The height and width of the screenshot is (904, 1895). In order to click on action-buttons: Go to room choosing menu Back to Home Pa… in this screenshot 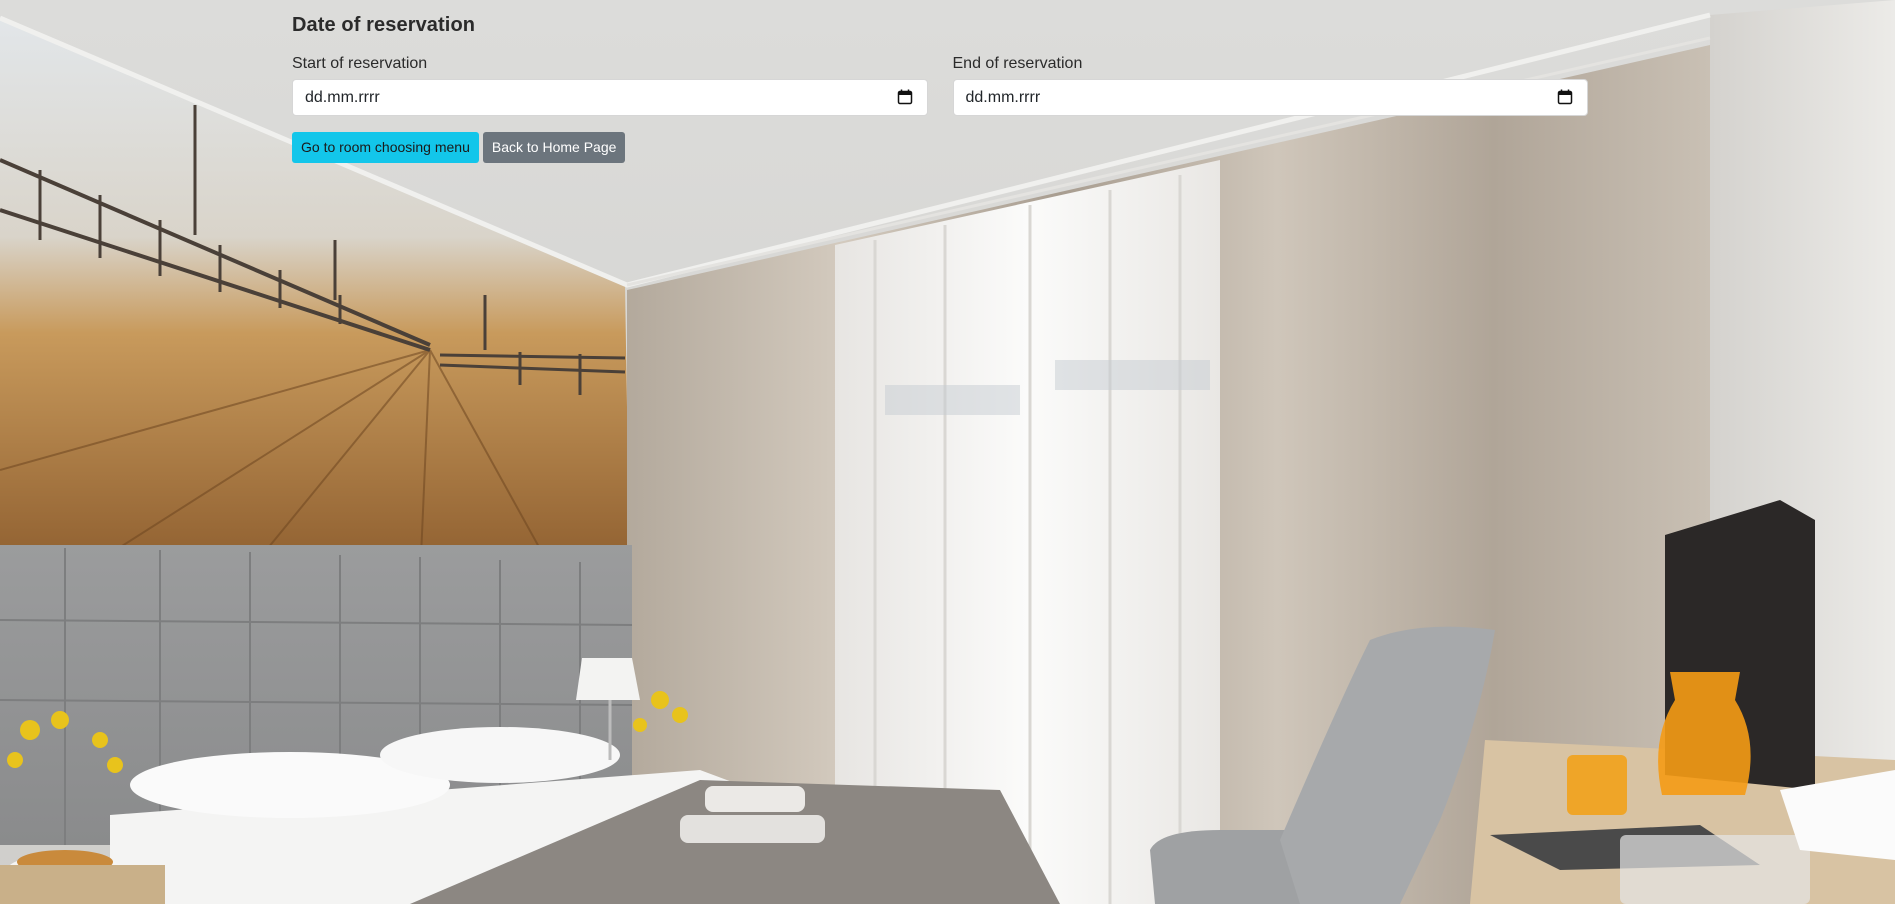, I will do `click(940, 147)`.